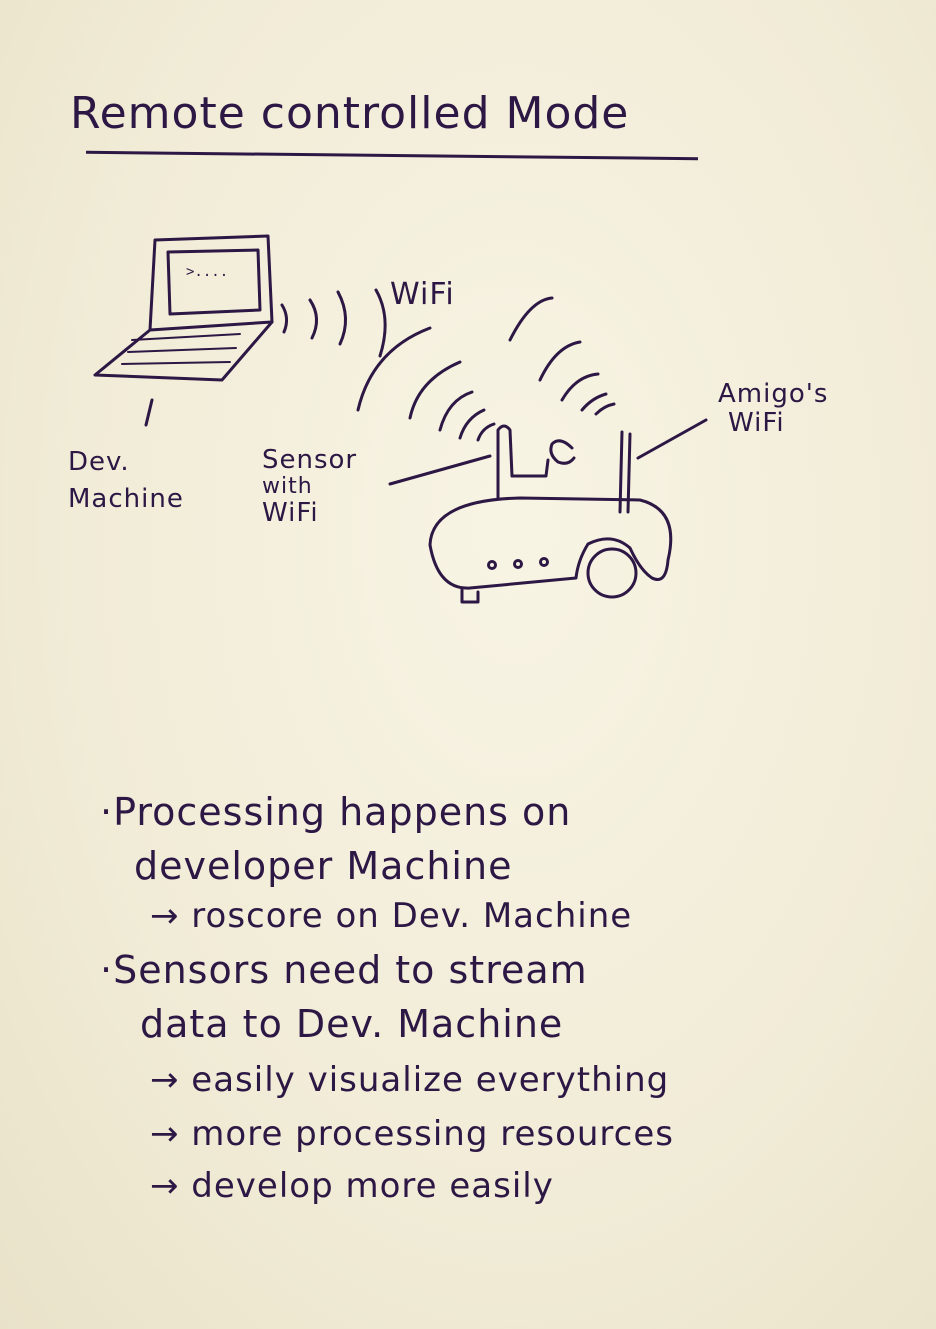 Image resolution: width=936 pixels, height=1329 pixels. Describe the element at coordinates (672, 439) in the screenshot. I see `amigo-wifi-pointer` at that location.